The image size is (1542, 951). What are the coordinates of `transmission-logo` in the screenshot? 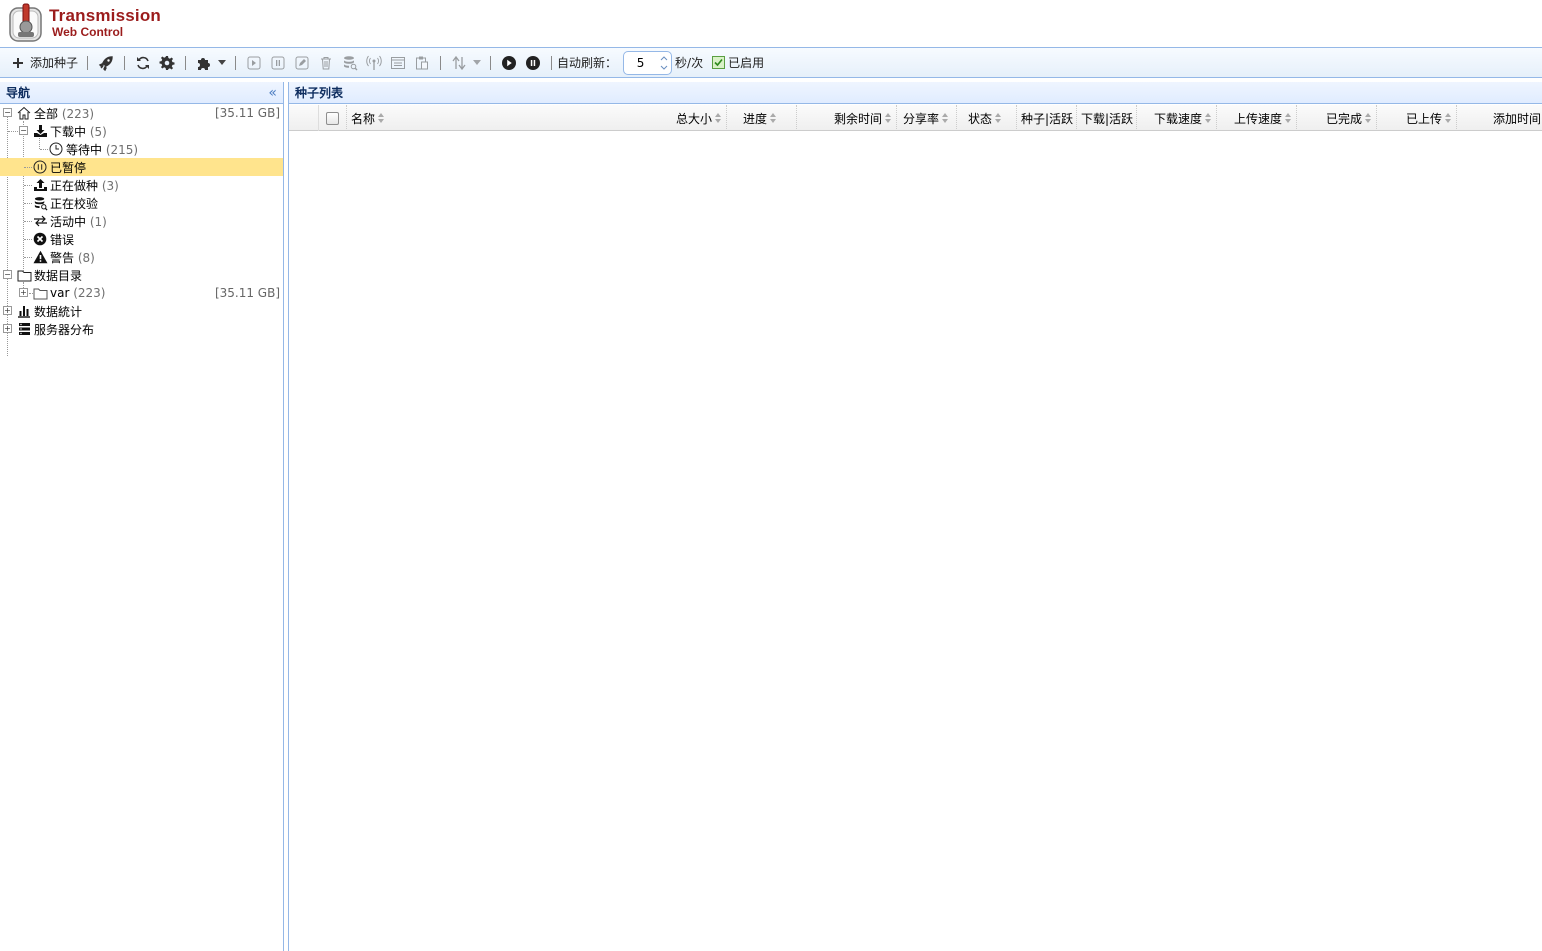 It's located at (26, 23).